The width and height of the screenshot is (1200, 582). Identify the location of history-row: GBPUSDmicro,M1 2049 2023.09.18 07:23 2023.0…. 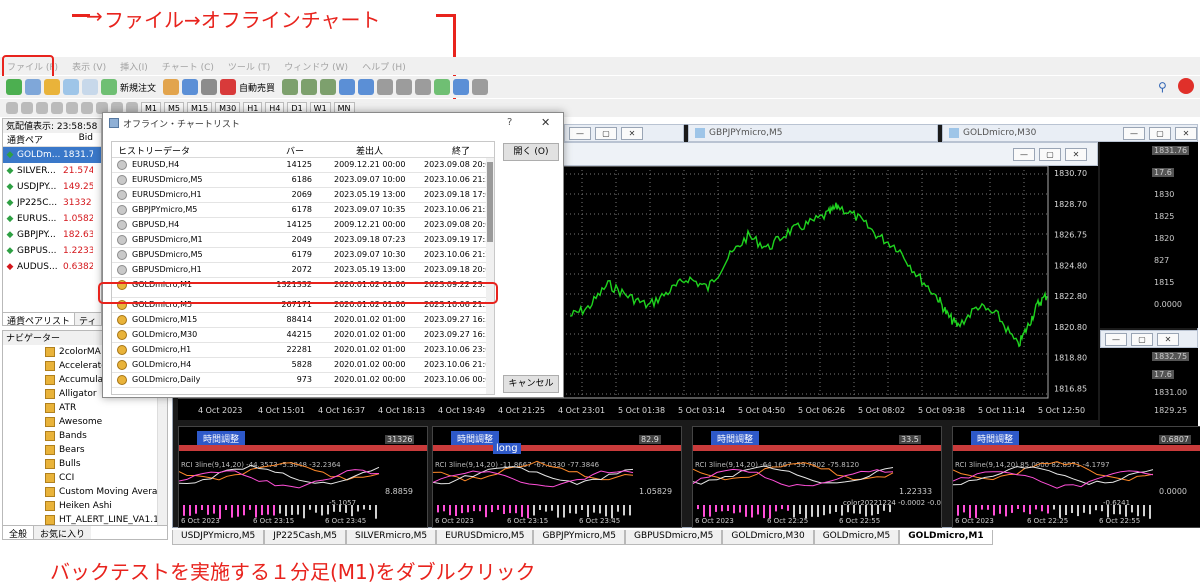
(303, 240).